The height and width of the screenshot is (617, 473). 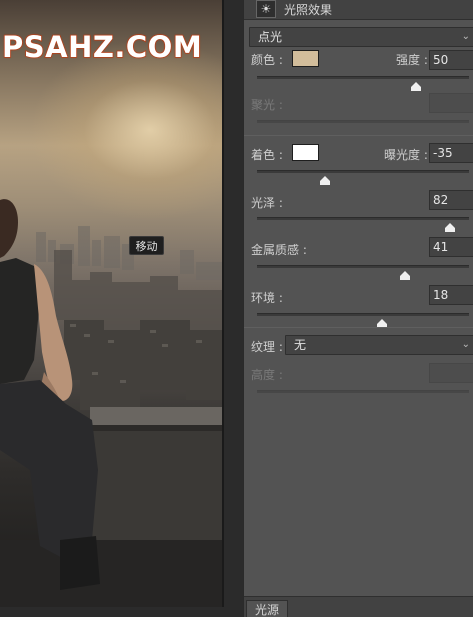 I want to click on intensity-slider, so click(x=363, y=83).